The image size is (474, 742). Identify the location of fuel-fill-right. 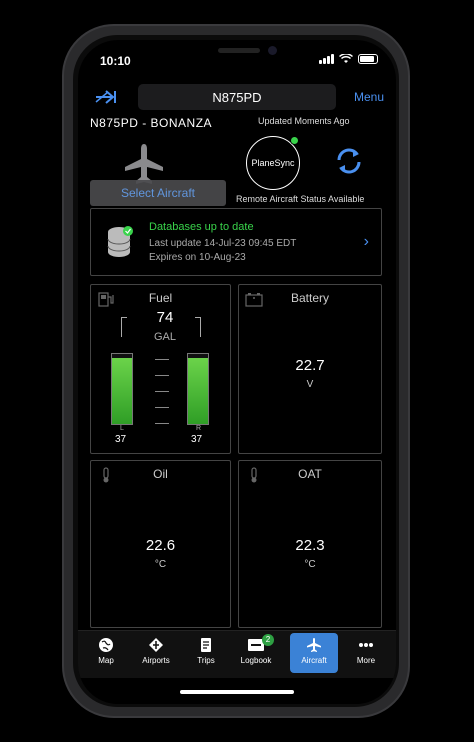
(198, 391).